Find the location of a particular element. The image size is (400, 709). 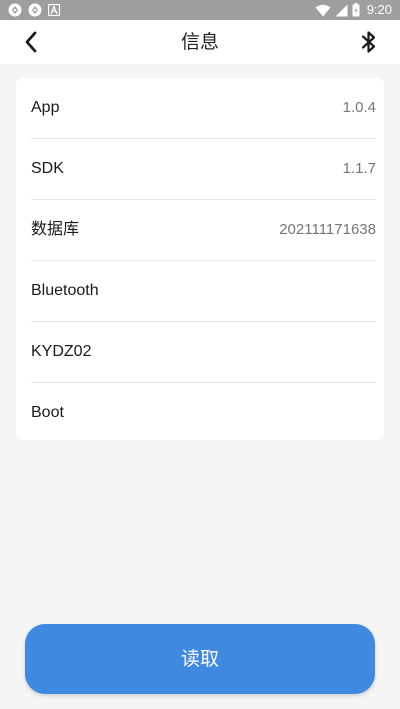

page-title: 信息 is located at coordinates (199, 42).